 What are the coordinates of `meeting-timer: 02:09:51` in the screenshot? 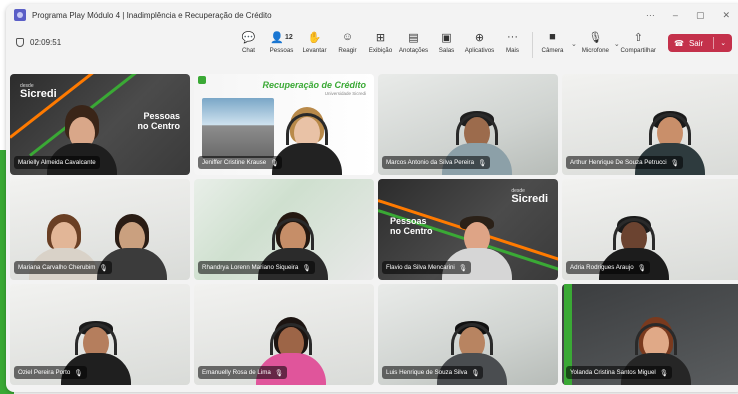 It's located at (38, 42).